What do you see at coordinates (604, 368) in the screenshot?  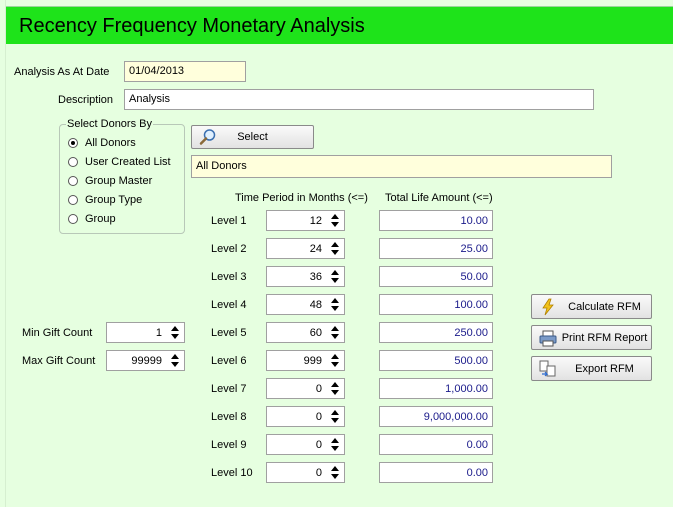 I see `export-rfm-label: Export RFM` at bounding box center [604, 368].